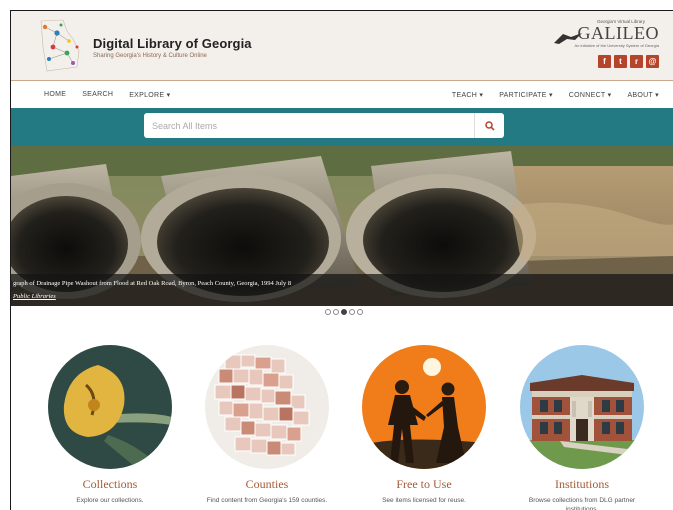 This screenshot has height=510, width=673. Describe the element at coordinates (424, 484) in the screenshot. I see `feature-title: Free to Use` at that location.